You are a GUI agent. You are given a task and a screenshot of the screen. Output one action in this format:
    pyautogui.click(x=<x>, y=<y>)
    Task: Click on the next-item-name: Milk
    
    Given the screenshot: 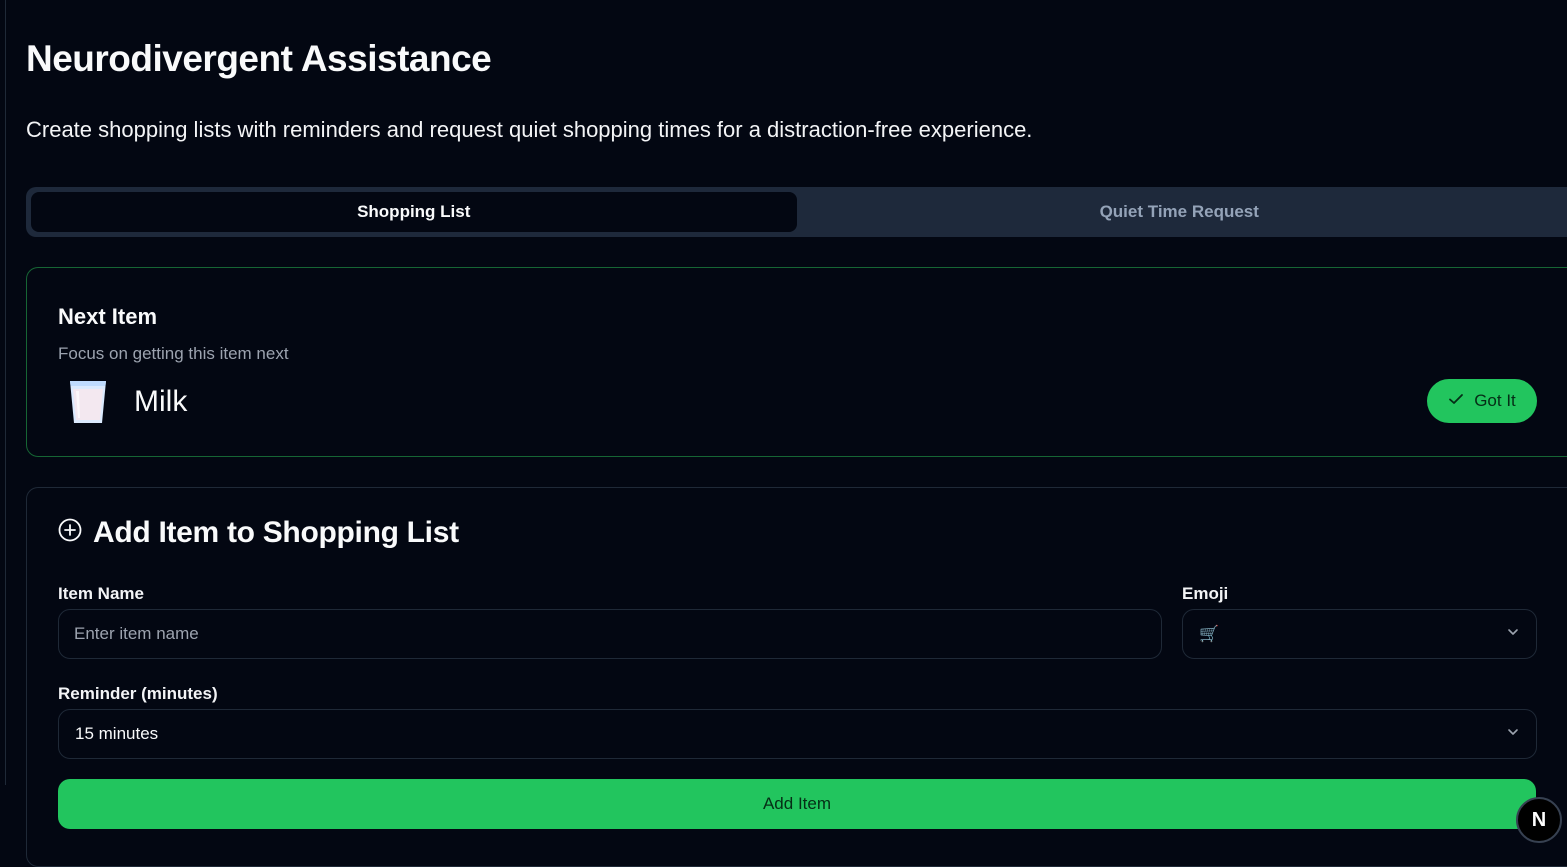 What is the action you would take?
    pyautogui.click(x=161, y=401)
    